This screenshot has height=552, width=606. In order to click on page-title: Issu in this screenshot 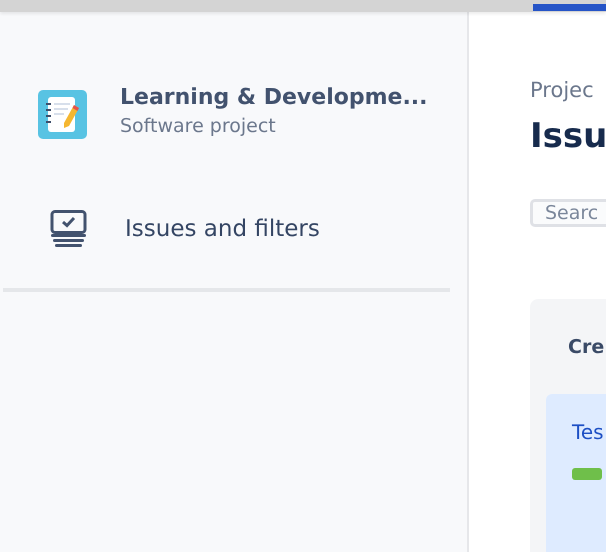, I will do `click(568, 136)`.